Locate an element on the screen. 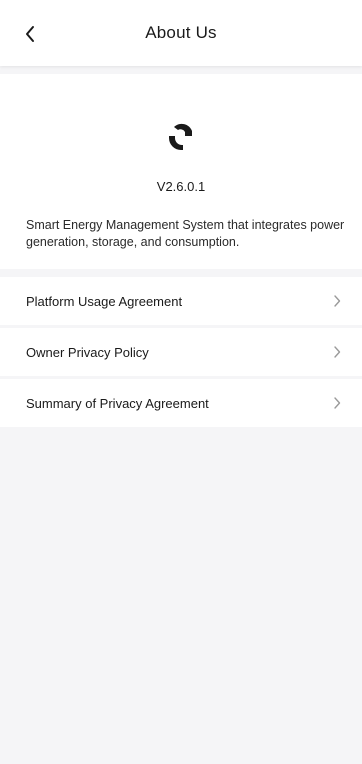 The image size is (362, 764). menu-item-platform-usage-agreement: Platform Usage Agreement is located at coordinates (181, 301).